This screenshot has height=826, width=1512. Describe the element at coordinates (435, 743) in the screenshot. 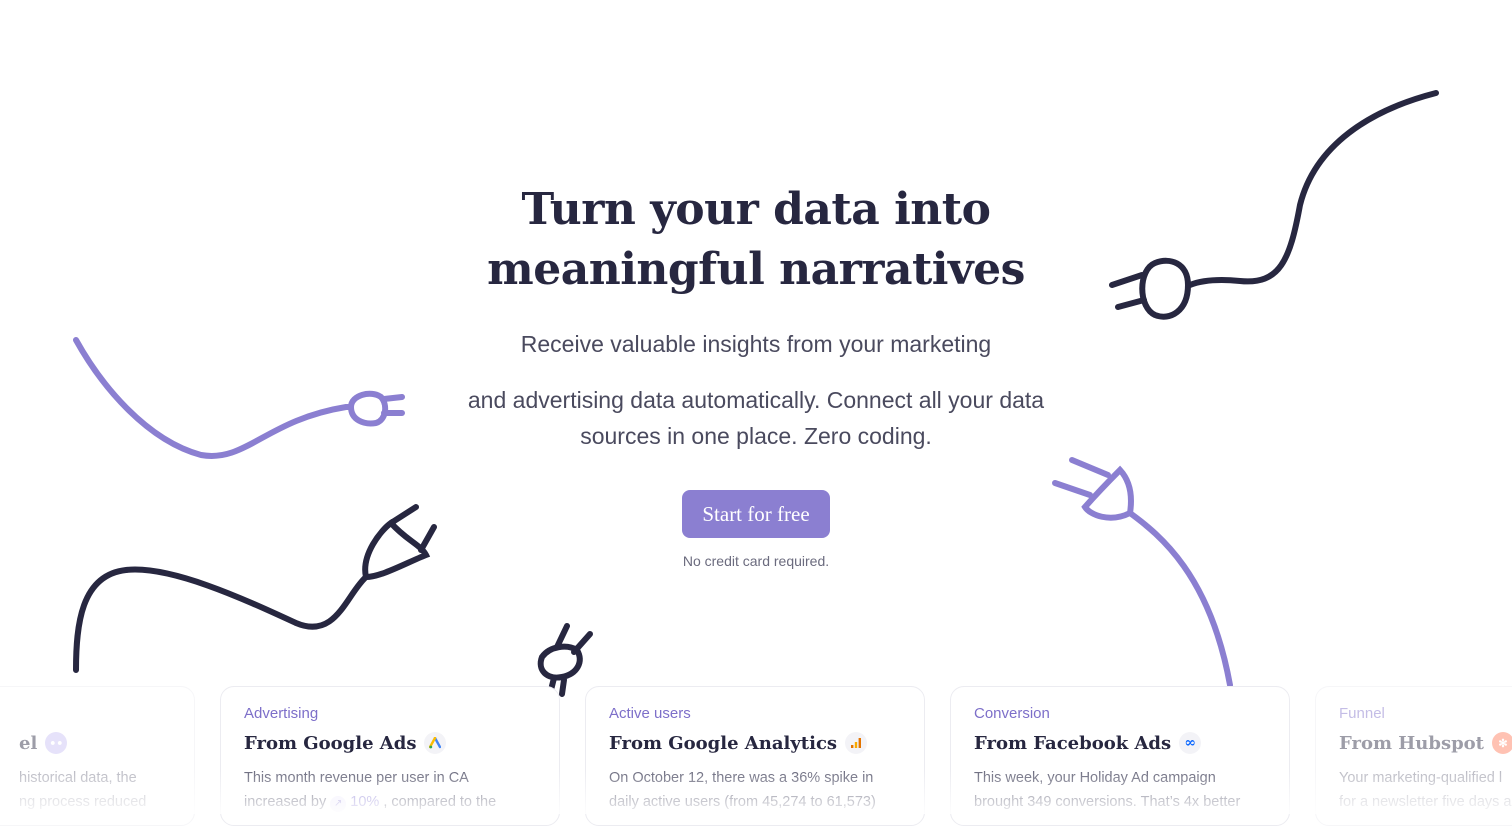

I see `google-ads-icon` at that location.